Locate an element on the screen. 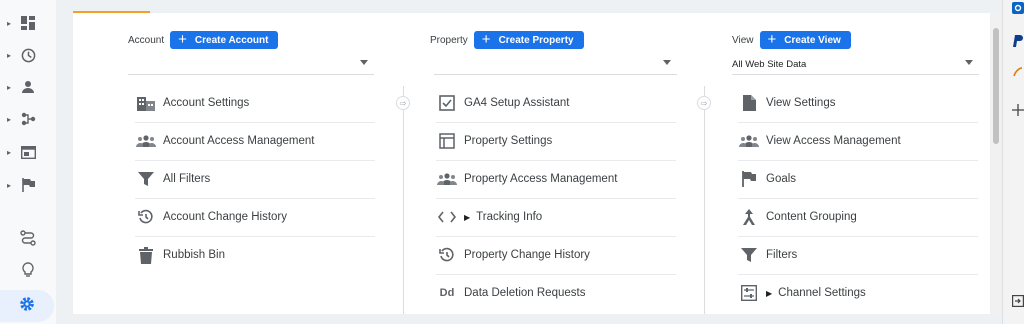 Image resolution: width=1024 pixels, height=324 pixels. channel-settings-icon is located at coordinates (749, 293).